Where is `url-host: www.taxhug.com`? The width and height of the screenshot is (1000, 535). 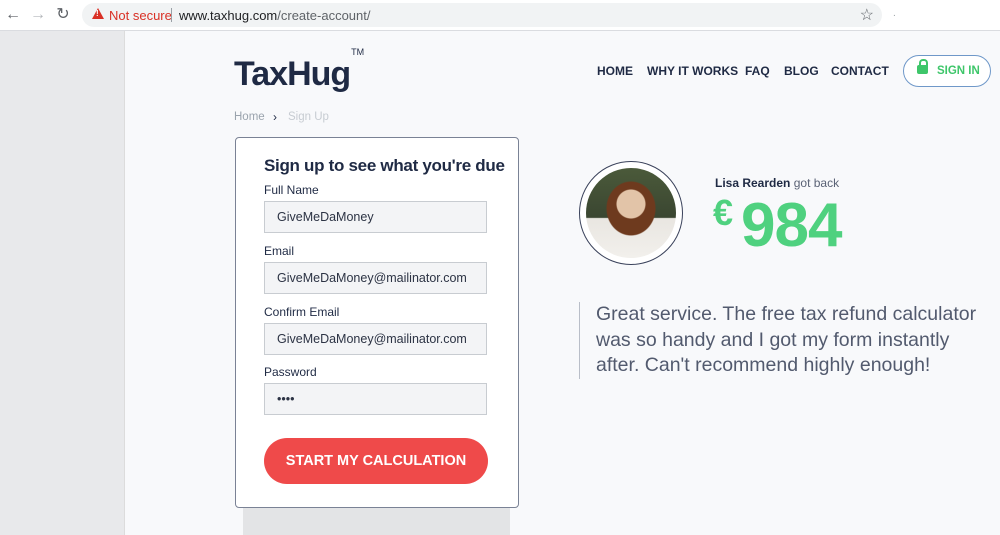 url-host: www.taxhug.com is located at coordinates (228, 15).